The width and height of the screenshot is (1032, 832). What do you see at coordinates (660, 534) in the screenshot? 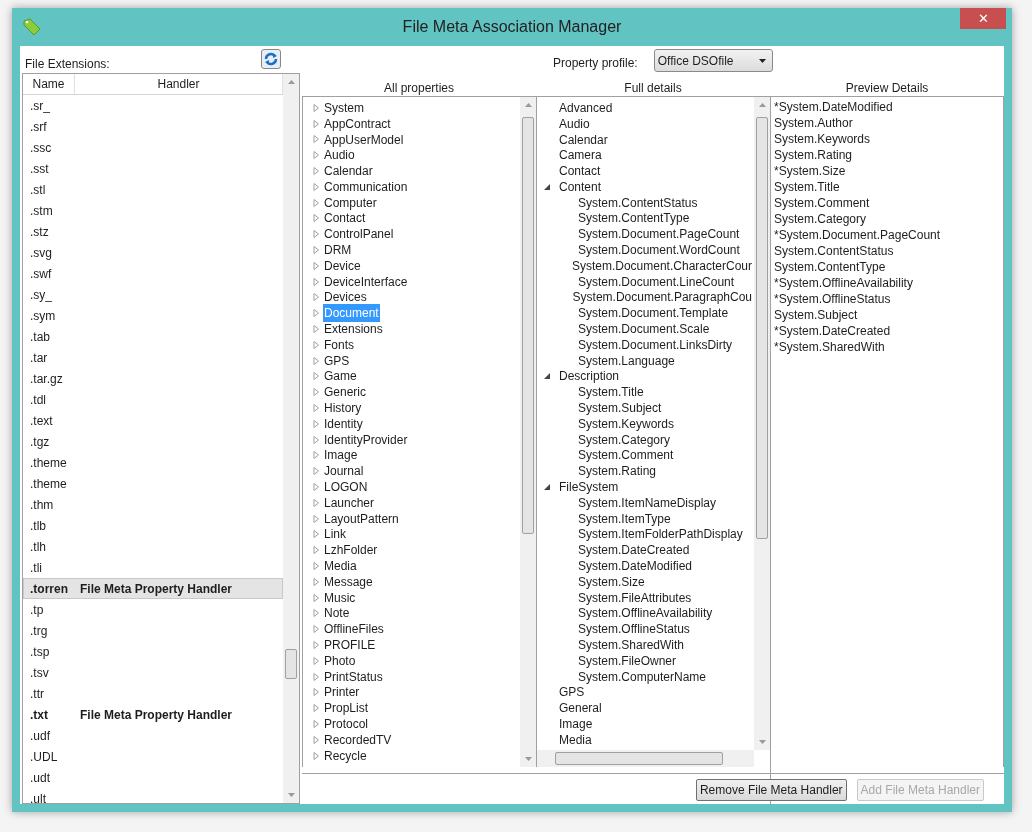
I see `tree-item: System.ItemFolderPathDisplay` at bounding box center [660, 534].